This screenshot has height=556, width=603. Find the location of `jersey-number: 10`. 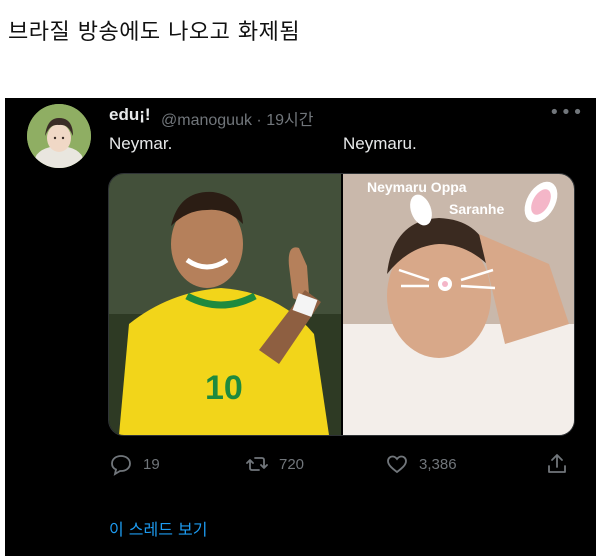

jersey-number: 10 is located at coordinates (224, 388).